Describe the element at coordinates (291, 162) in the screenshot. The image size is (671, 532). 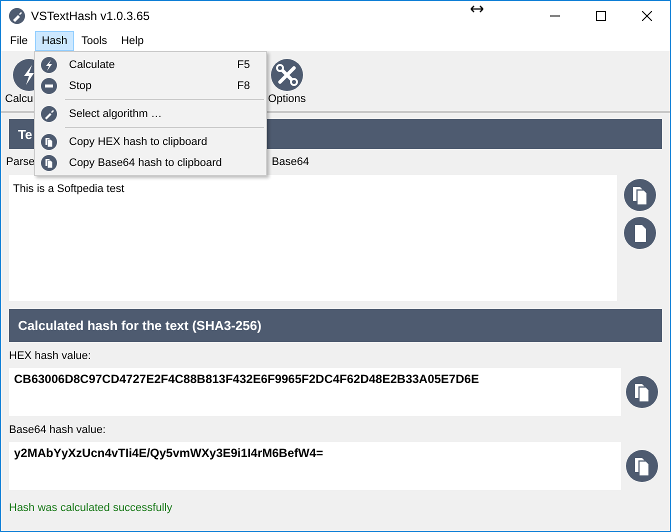
I see `option-label: Base64` at that location.